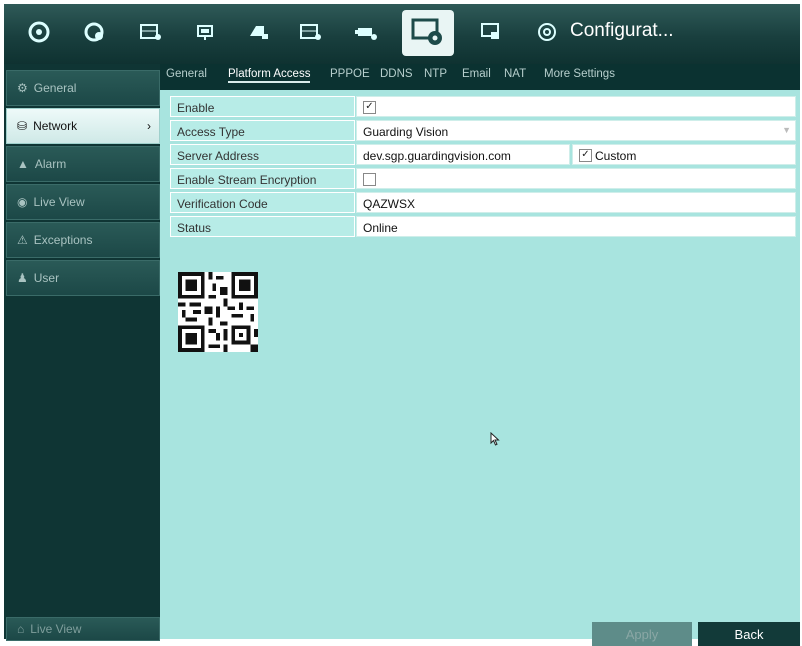 The image size is (802, 646). What do you see at coordinates (749, 634) in the screenshot?
I see `back-button: Back` at bounding box center [749, 634].